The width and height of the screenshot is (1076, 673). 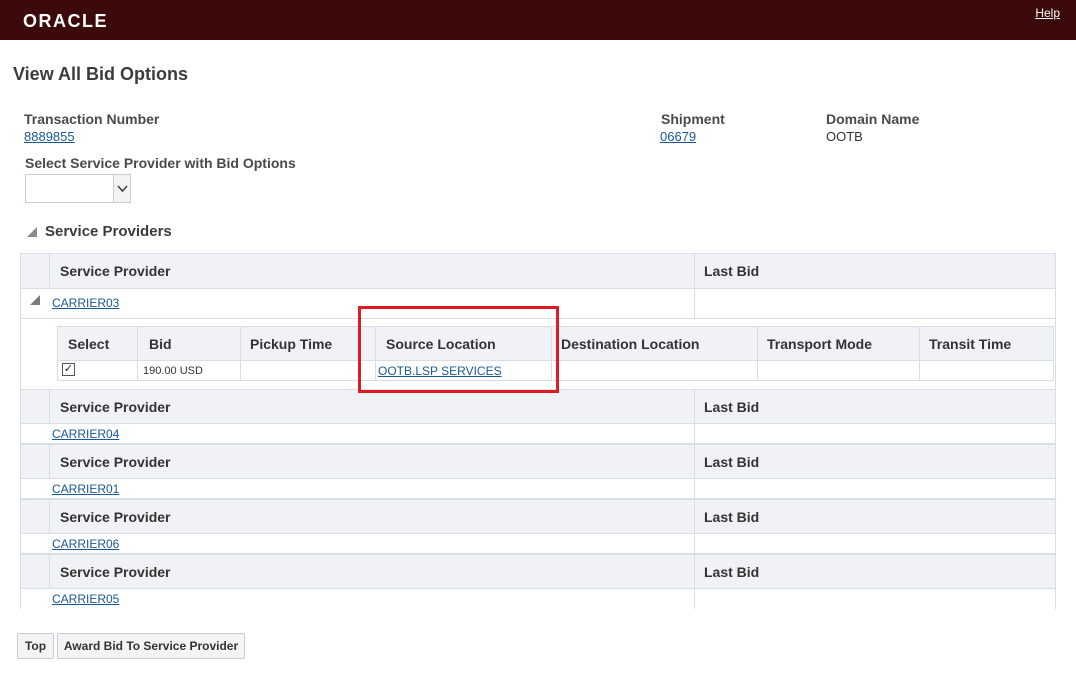 I want to click on collapse-triangle-icon, so click(x=32, y=231).